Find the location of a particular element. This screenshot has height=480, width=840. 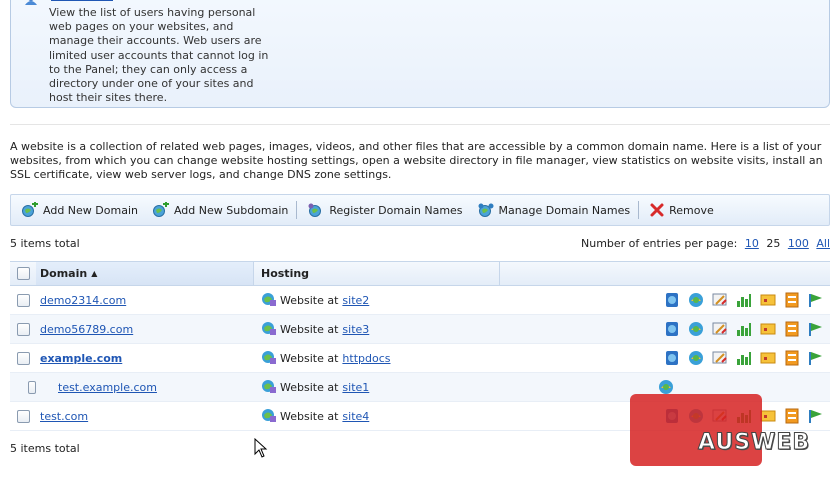

web-users-link is located at coordinates (82, 0).